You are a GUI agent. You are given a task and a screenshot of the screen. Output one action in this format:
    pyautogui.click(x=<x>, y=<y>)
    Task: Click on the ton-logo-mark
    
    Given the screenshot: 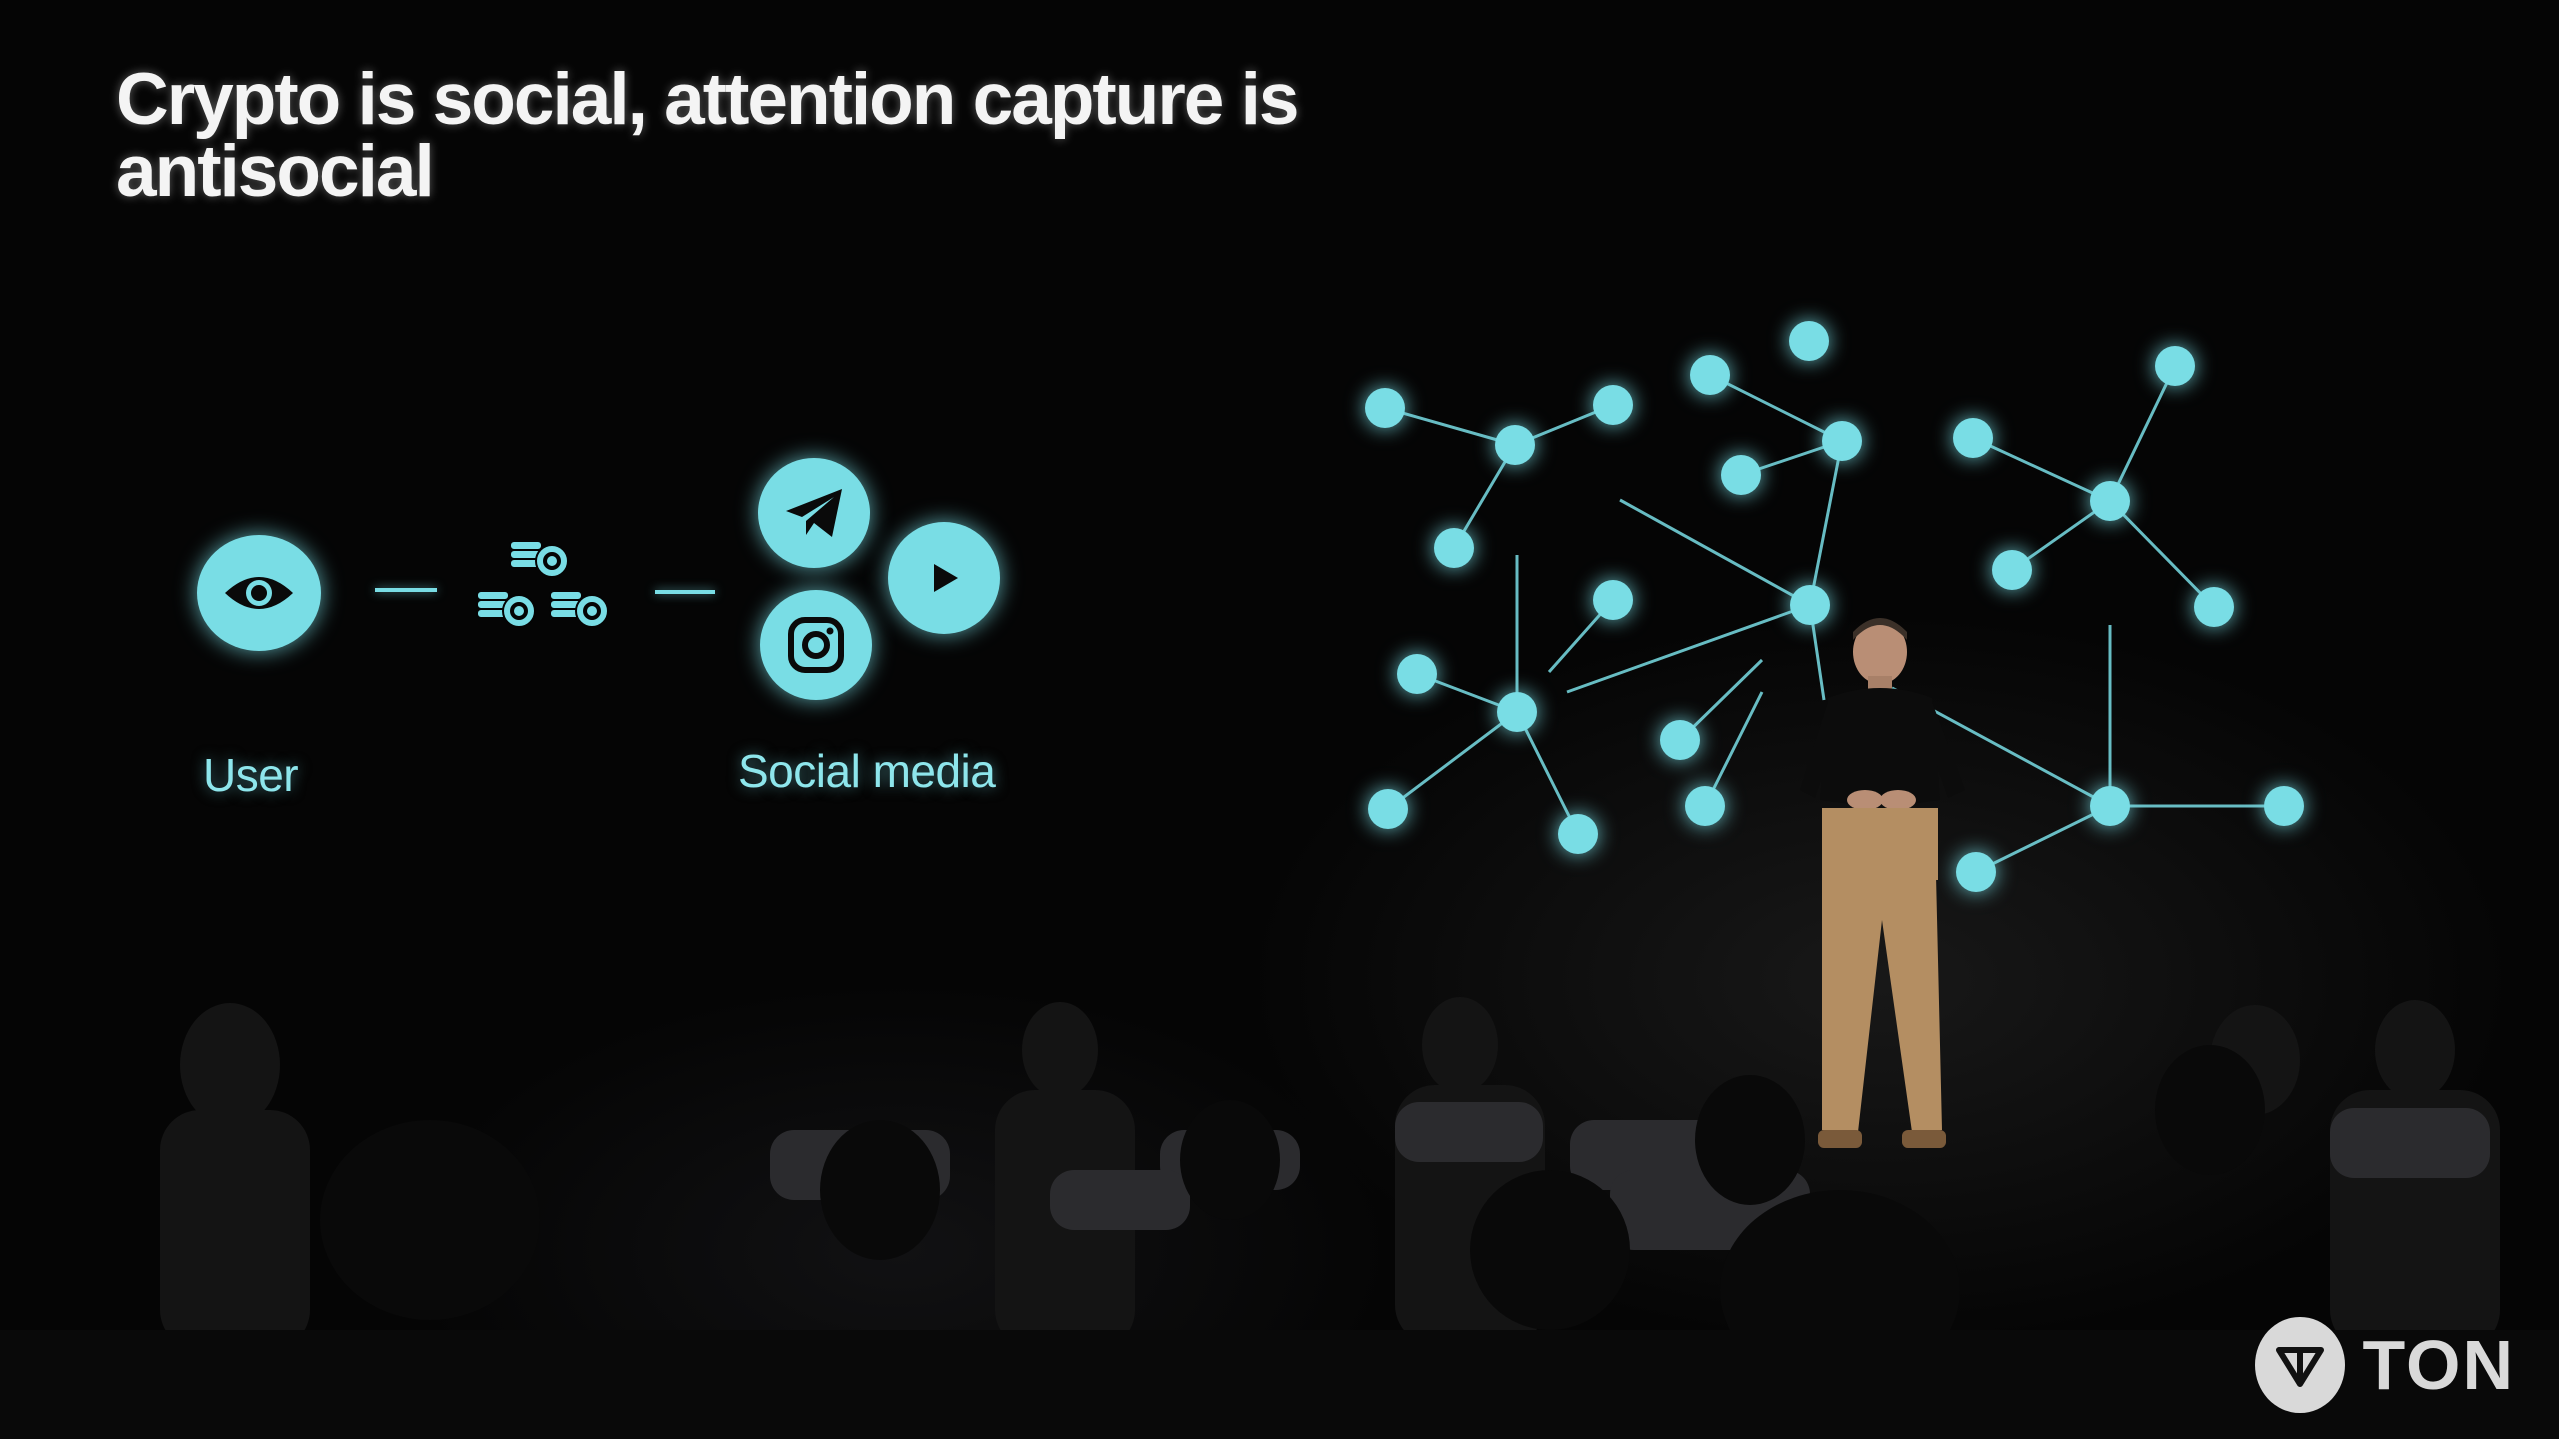 What is the action you would take?
    pyautogui.click(x=2300, y=1365)
    